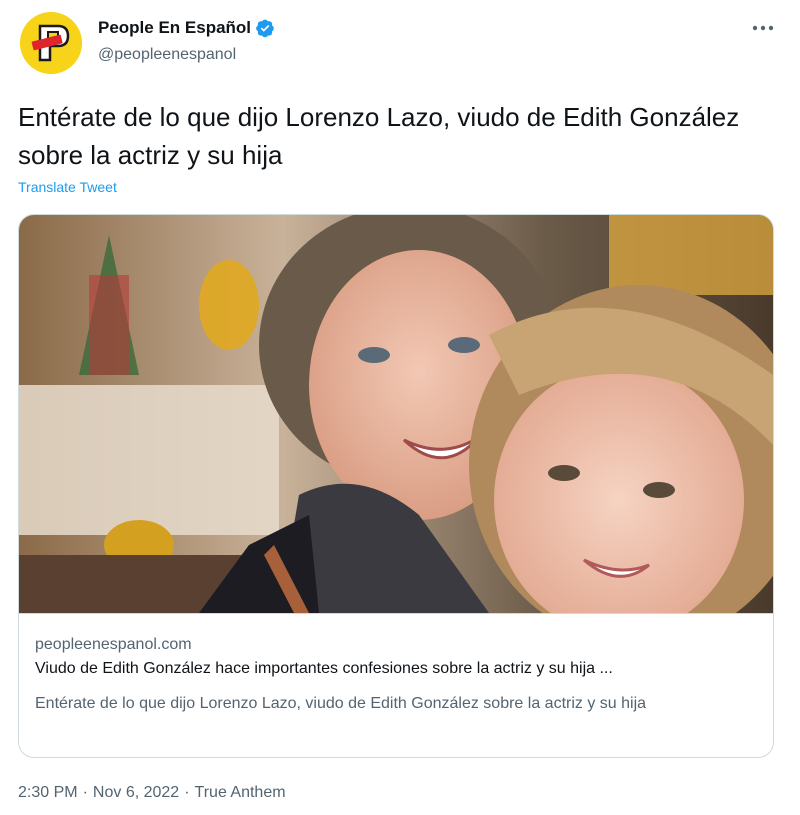 The width and height of the screenshot is (800, 815). I want to click on timestamp-row: 2:30 PM · Nov 6, 2022 · True Anthem, so click(152, 793).